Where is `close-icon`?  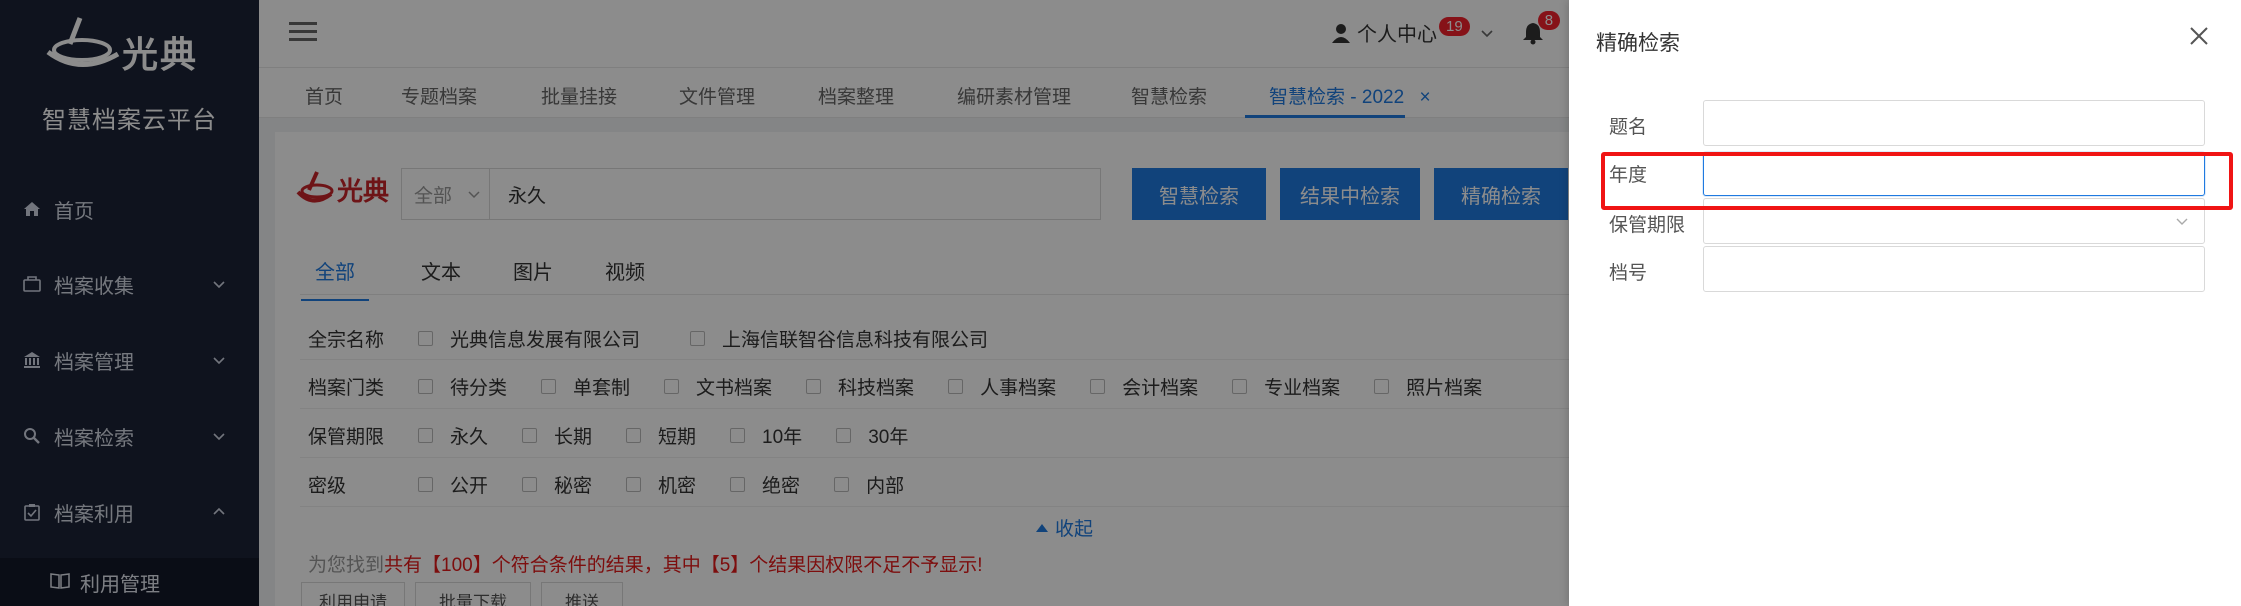 close-icon is located at coordinates (2199, 36).